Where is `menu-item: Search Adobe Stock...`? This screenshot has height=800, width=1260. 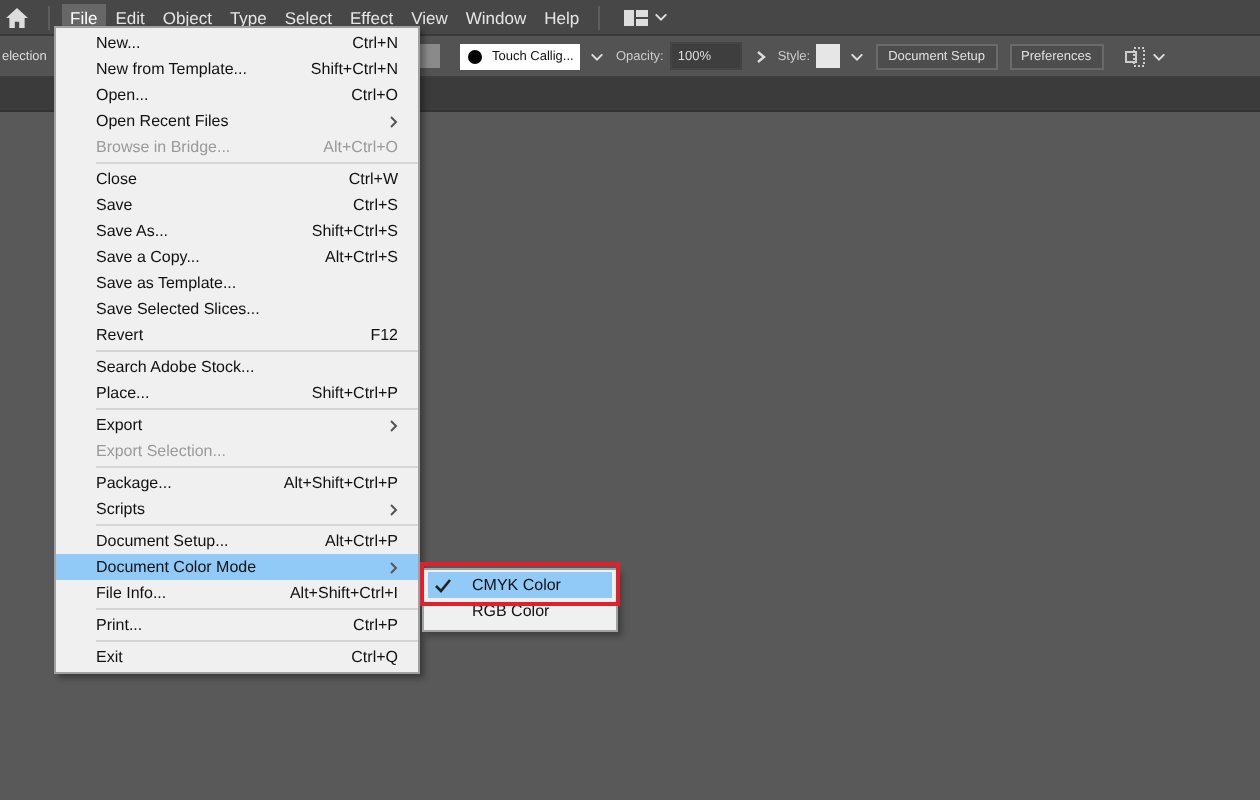
menu-item: Search Adobe Stock... is located at coordinates (237, 367).